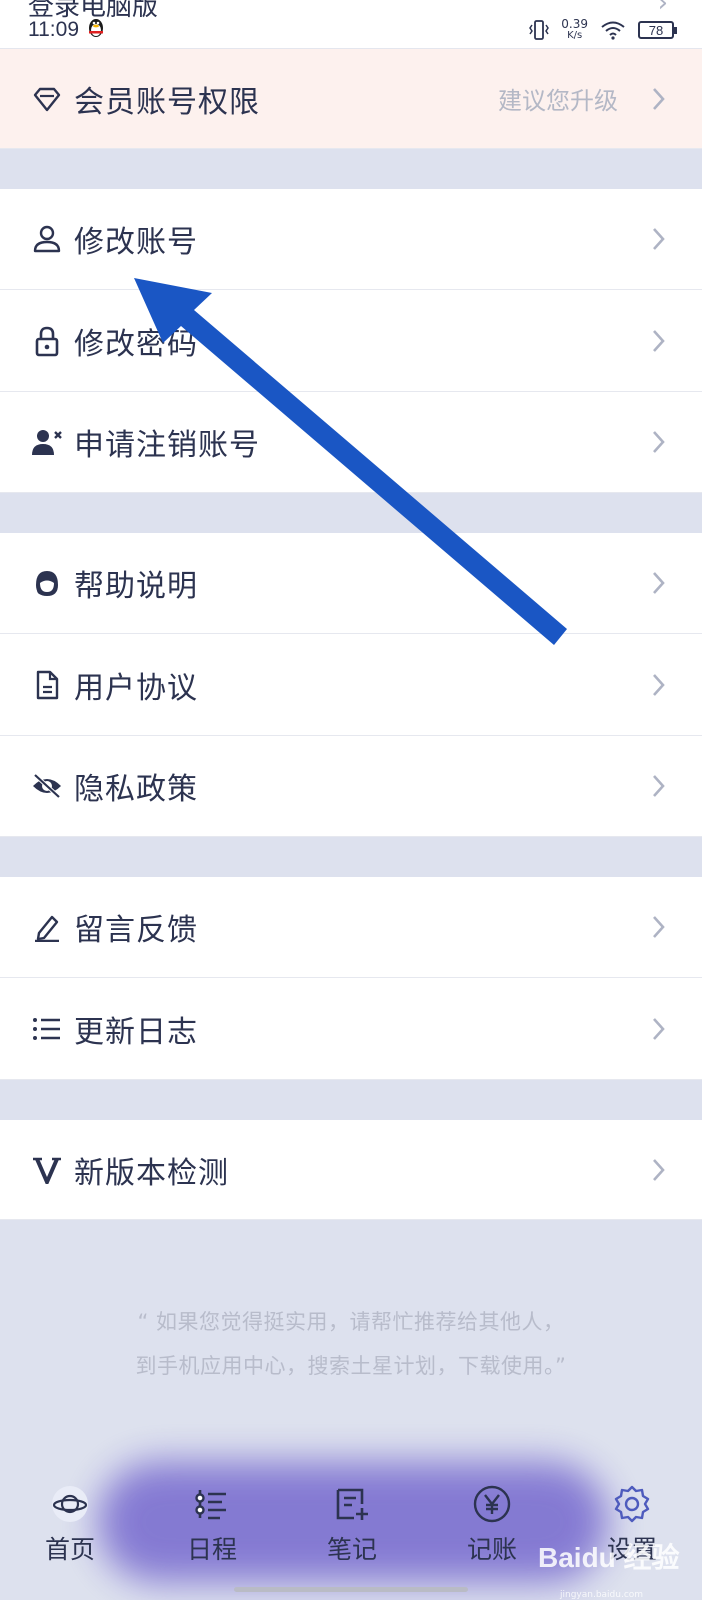 Image resolution: width=702 pixels, height=1600 pixels. I want to click on schedule-icon, so click(212, 1504).